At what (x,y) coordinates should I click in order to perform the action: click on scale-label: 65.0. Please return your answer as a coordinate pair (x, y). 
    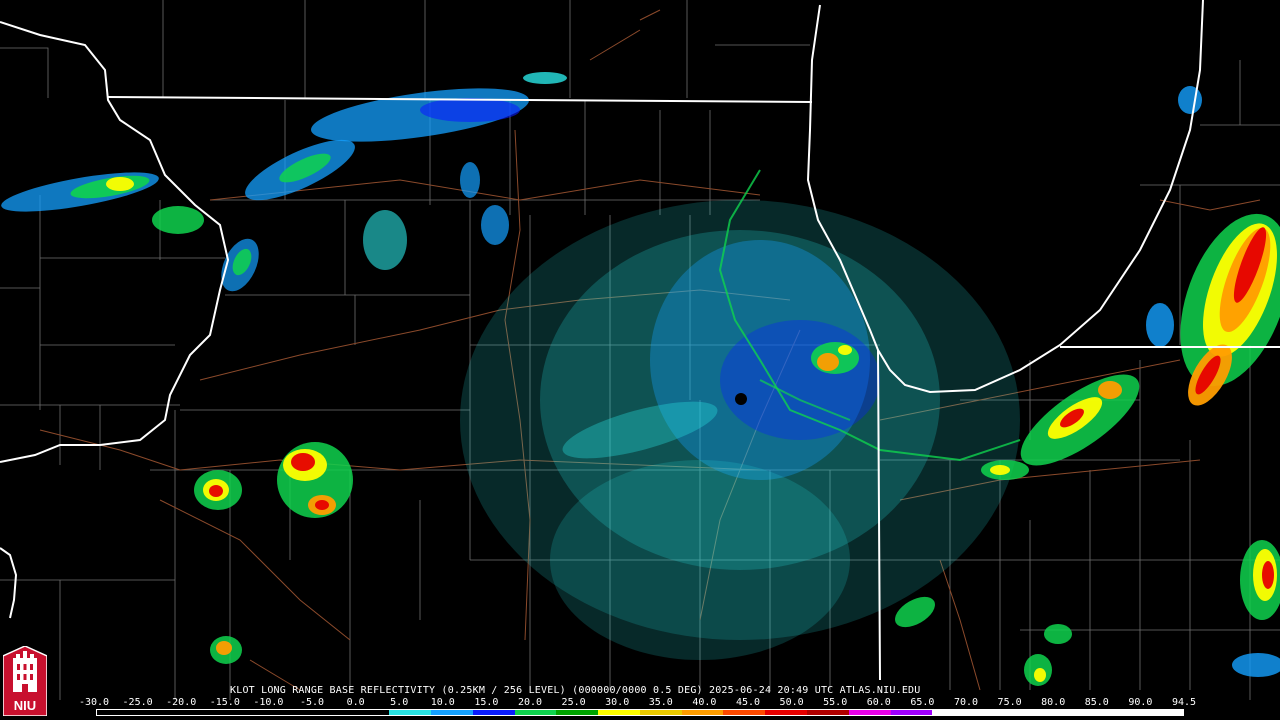
    Looking at the image, I should click on (922, 702).